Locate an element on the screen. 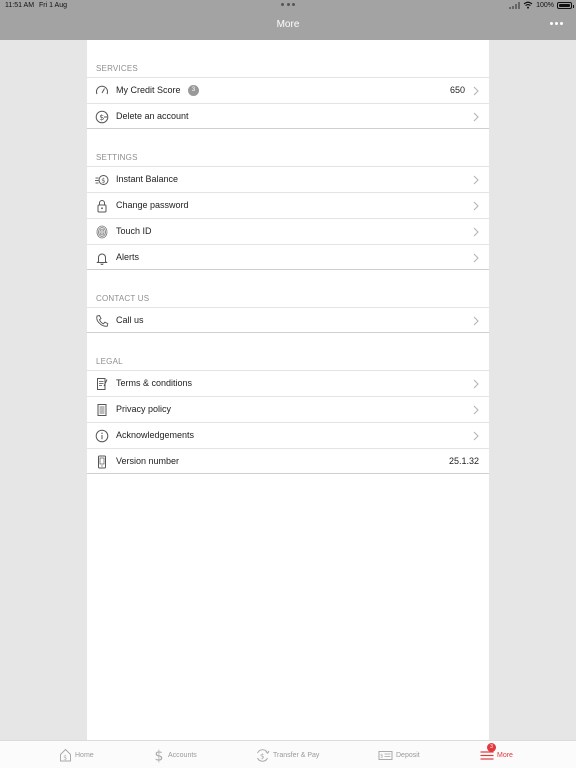  cheque-icon: $ is located at coordinates (385, 755).